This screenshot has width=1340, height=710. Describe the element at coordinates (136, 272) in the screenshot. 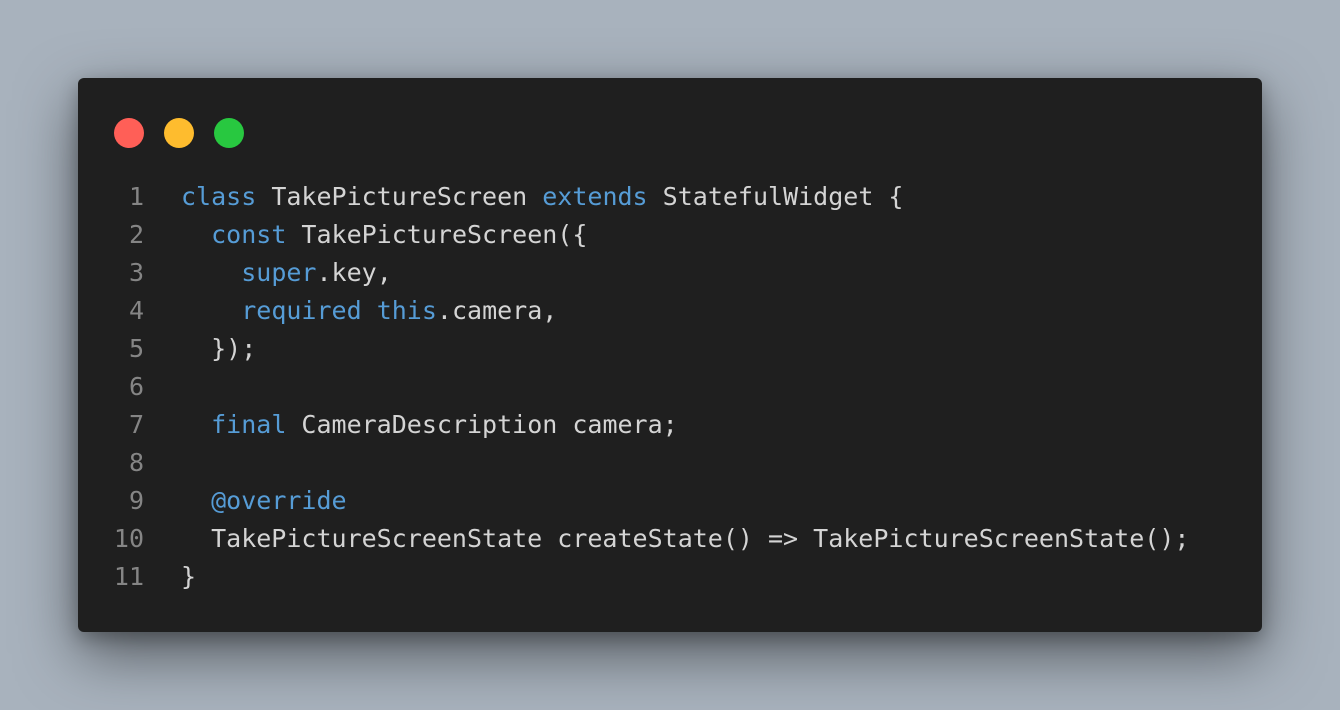

I see `line-number: 3` at that location.